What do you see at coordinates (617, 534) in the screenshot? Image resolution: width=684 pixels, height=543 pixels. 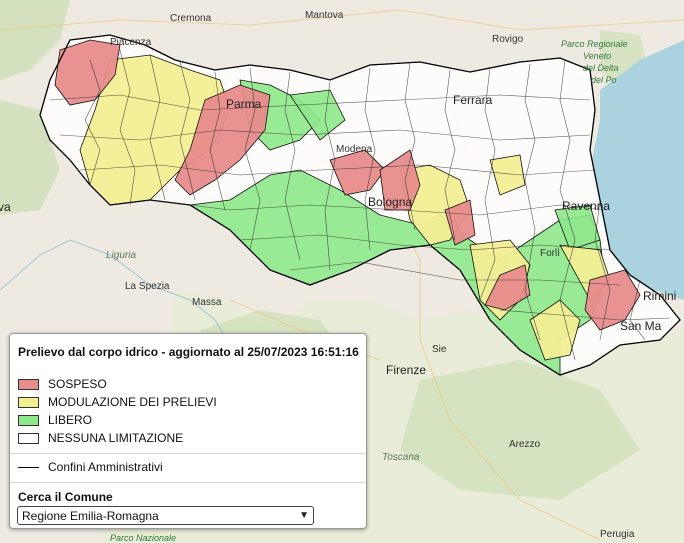 I see `label-perugia: Perugia` at bounding box center [617, 534].